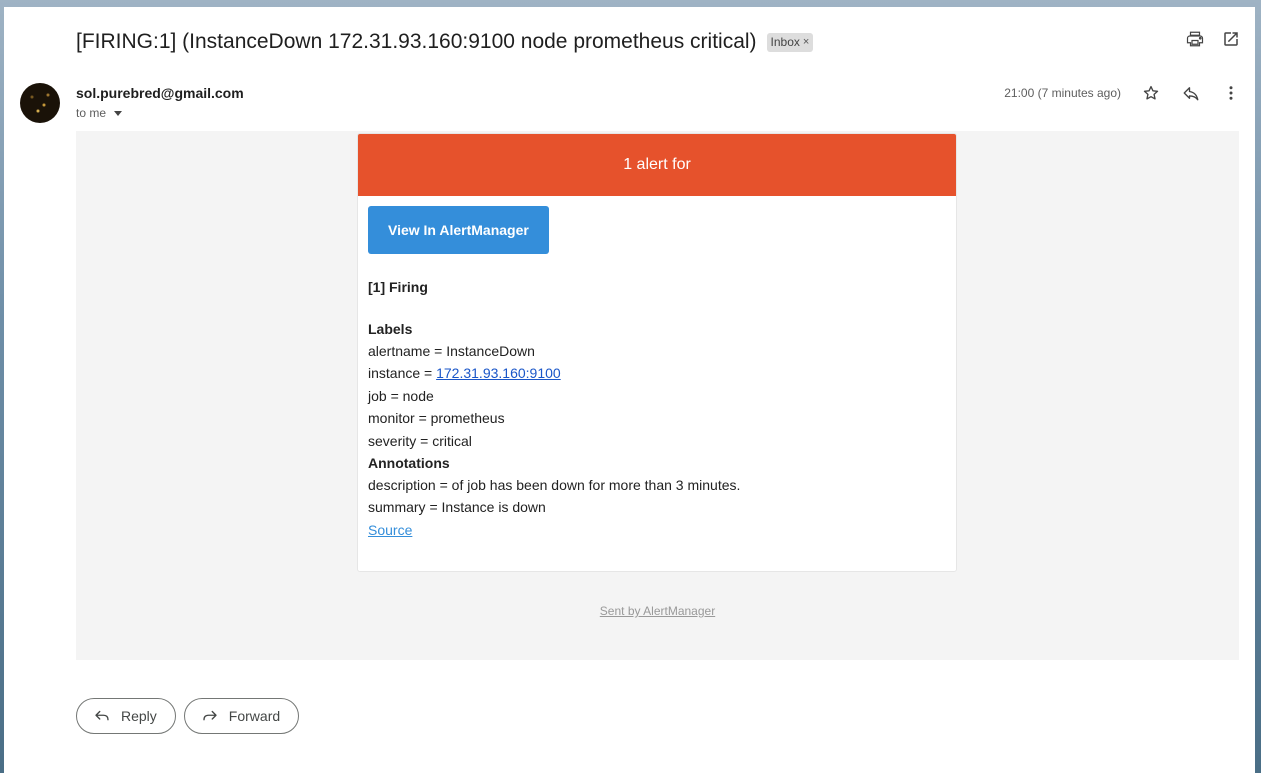 This screenshot has height=773, width=1261. I want to click on source-link: Source, so click(390, 530).